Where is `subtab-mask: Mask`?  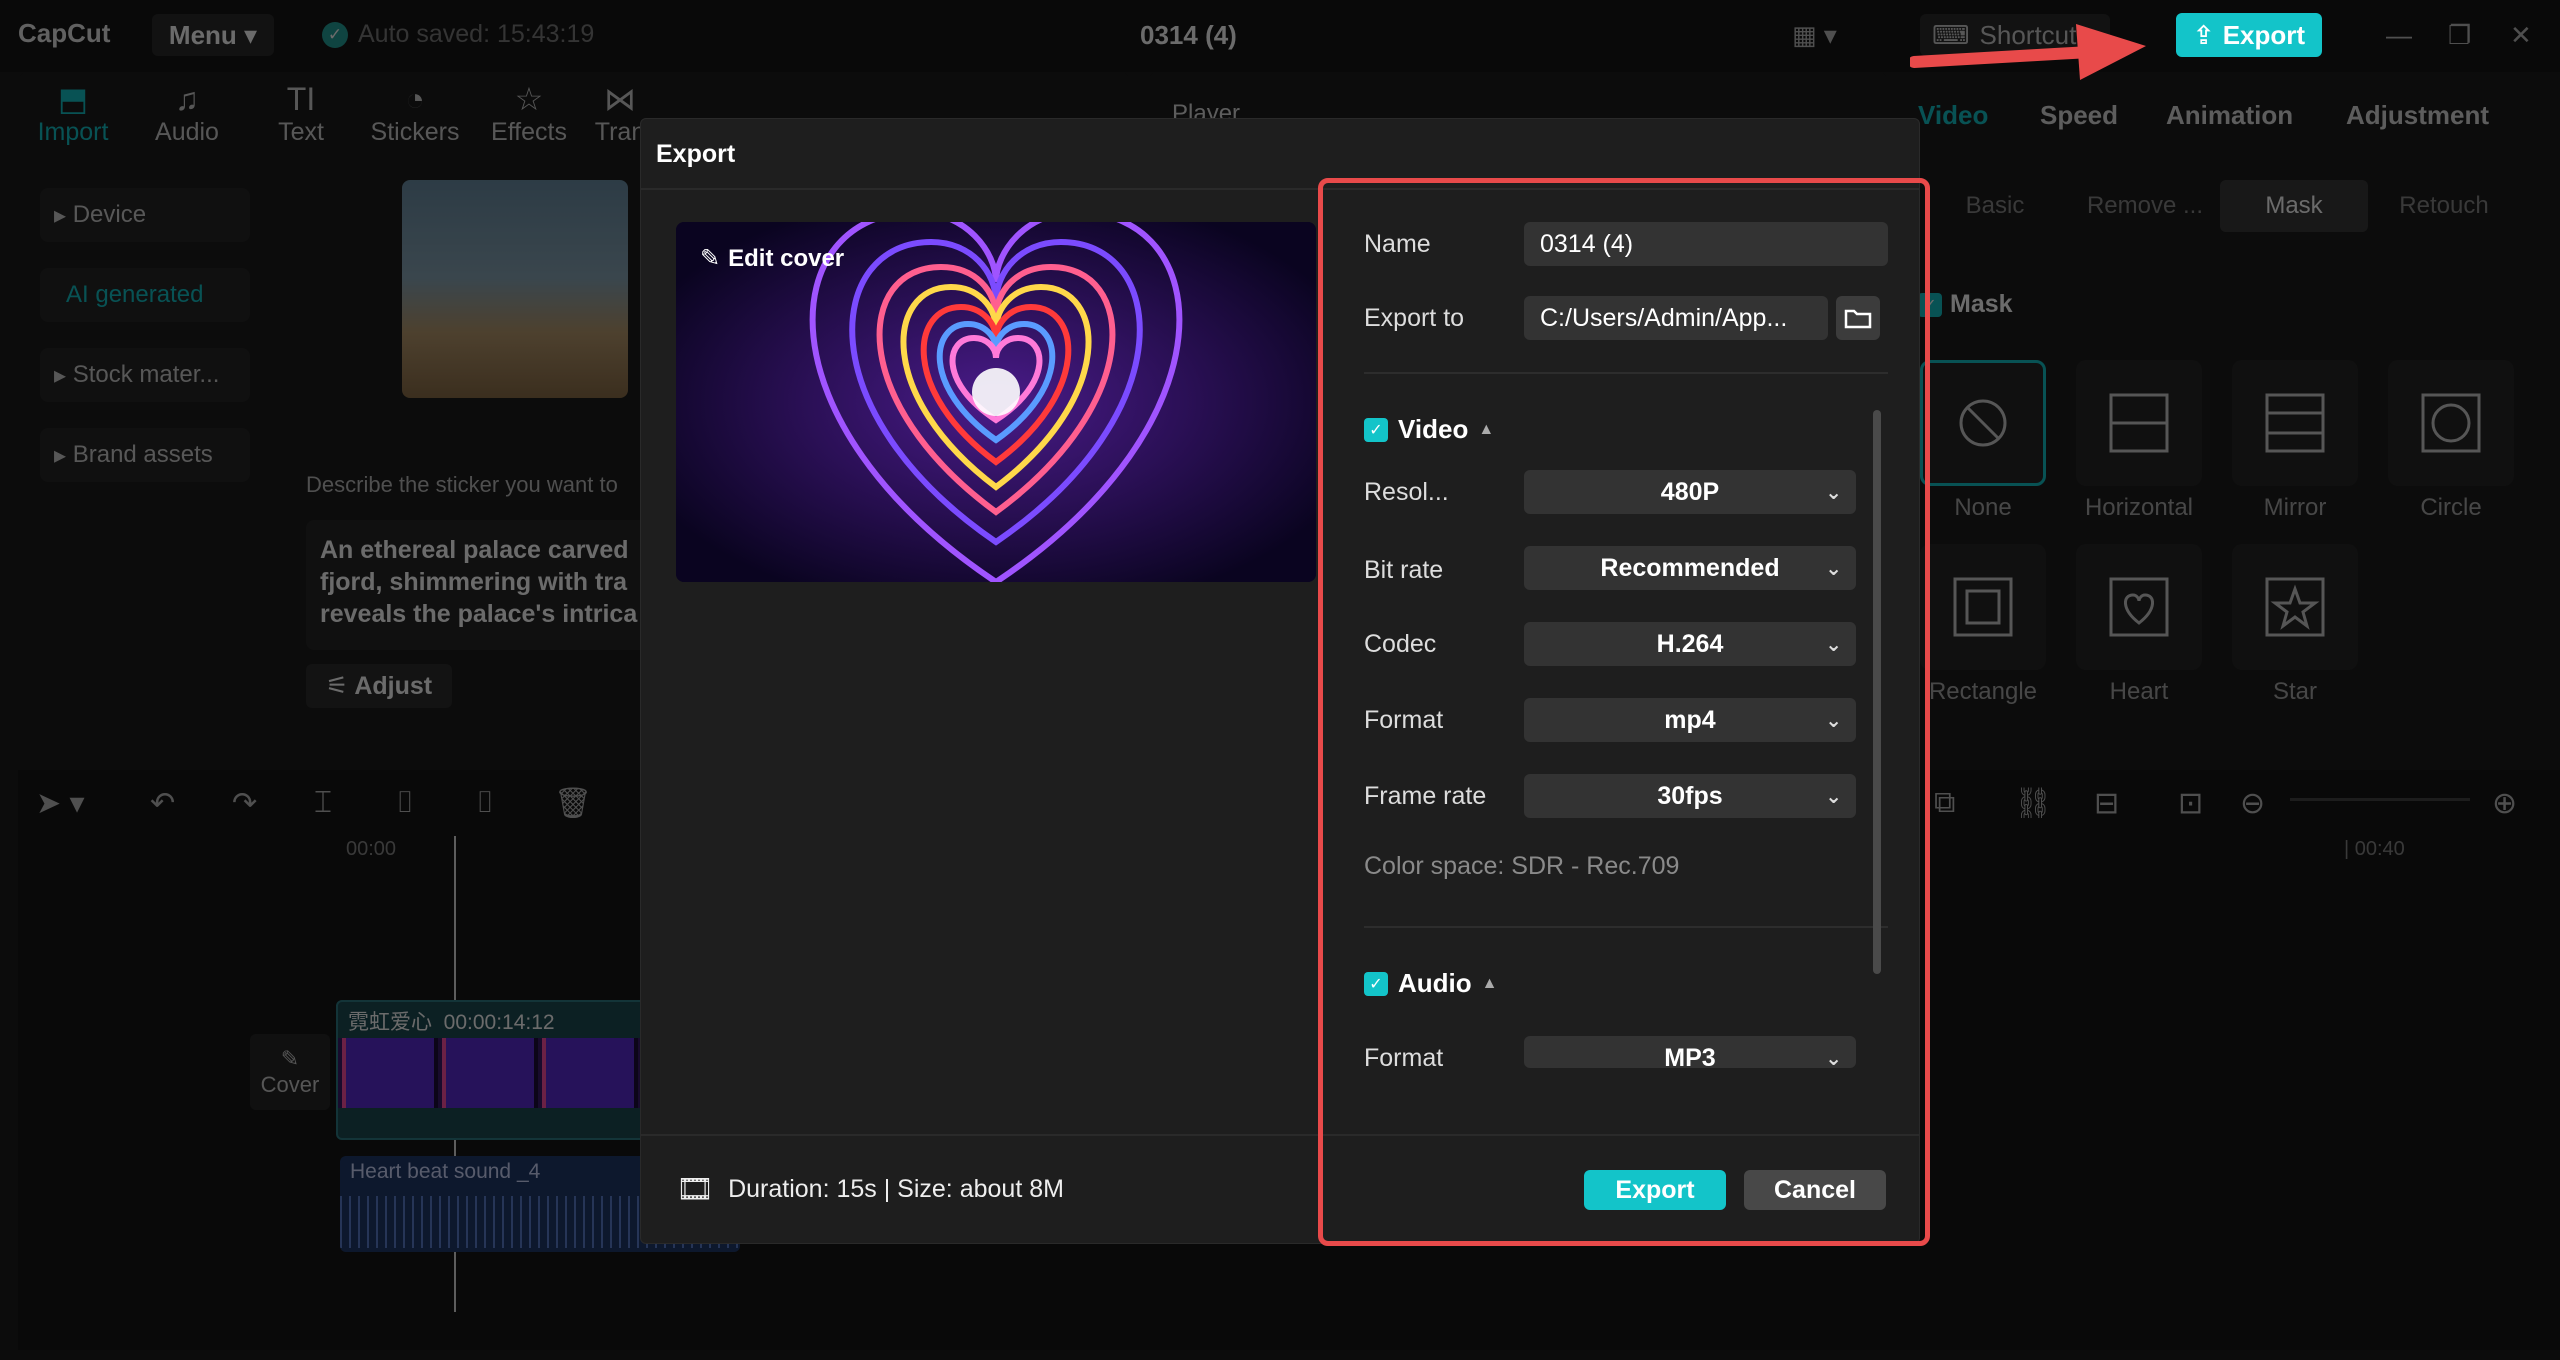 subtab-mask: Mask is located at coordinates (2294, 206).